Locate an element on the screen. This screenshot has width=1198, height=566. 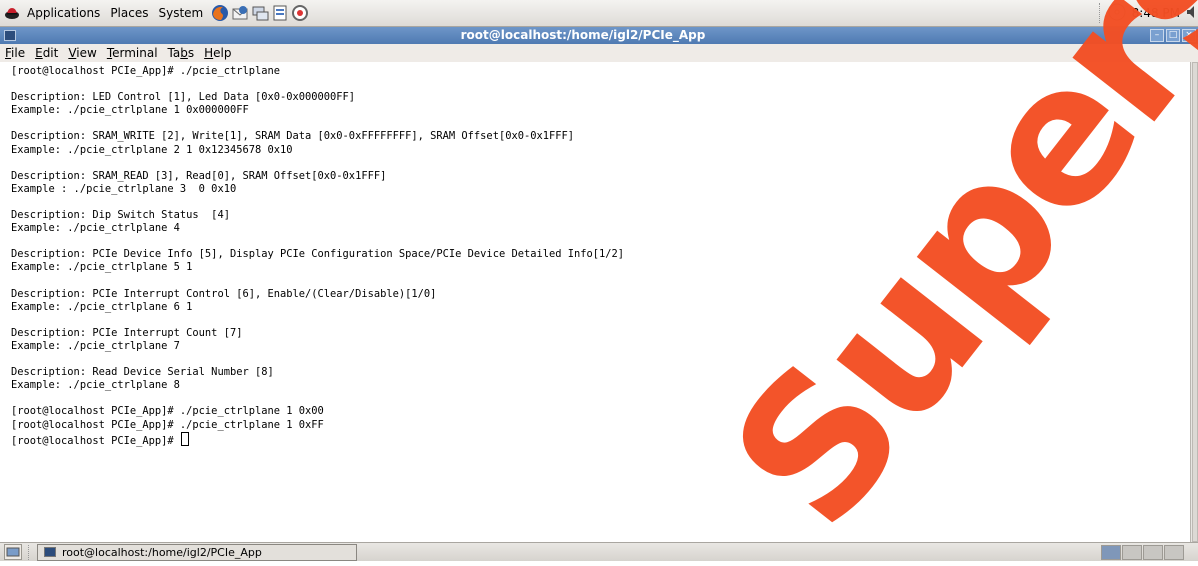
terminal-line: Example: ./pcie_ctrlplane 6 1 is located at coordinates (102, 306).